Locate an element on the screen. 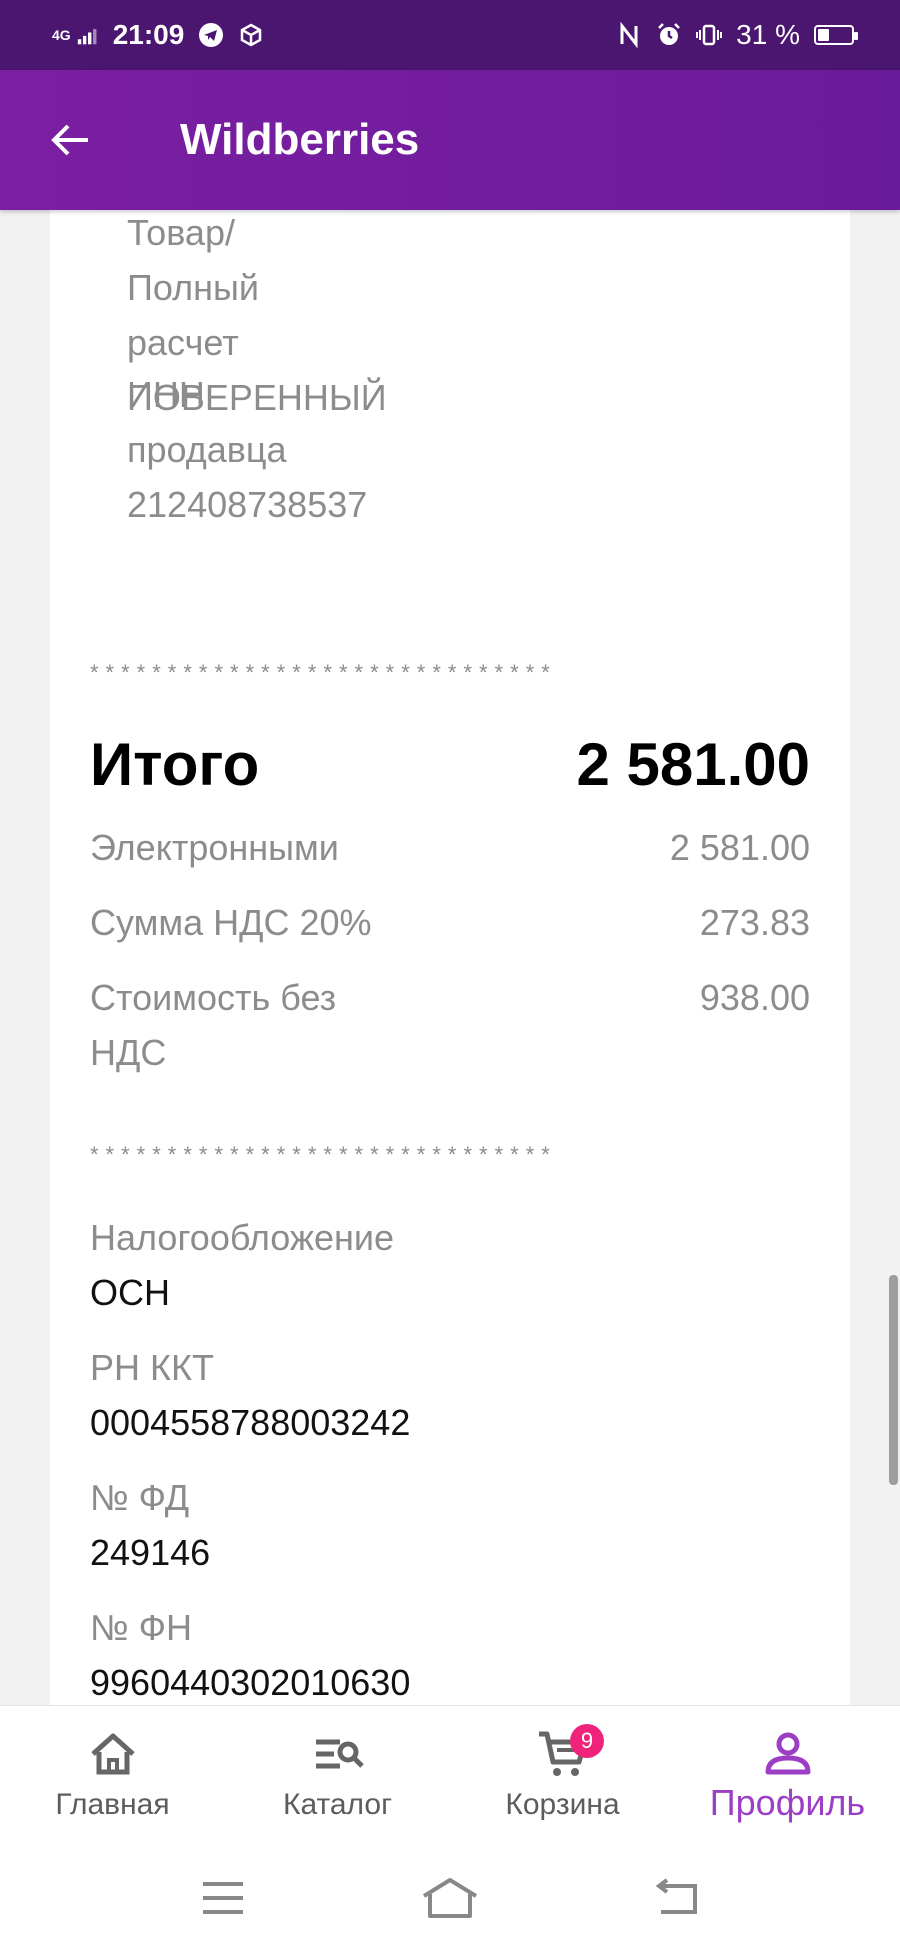  detail-label: Налогообложение is located at coordinates (242, 1237).